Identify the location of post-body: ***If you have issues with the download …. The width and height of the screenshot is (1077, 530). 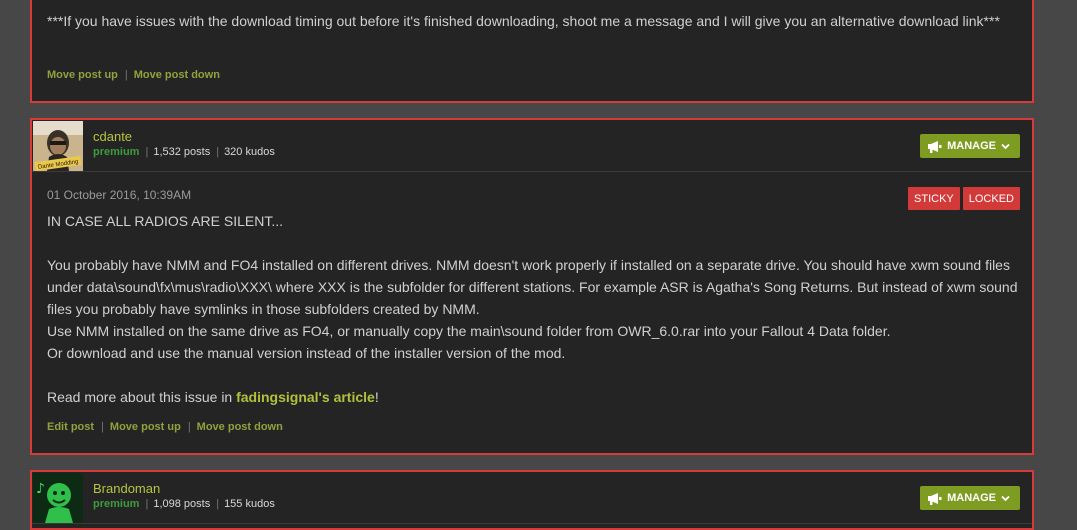
(523, 21).